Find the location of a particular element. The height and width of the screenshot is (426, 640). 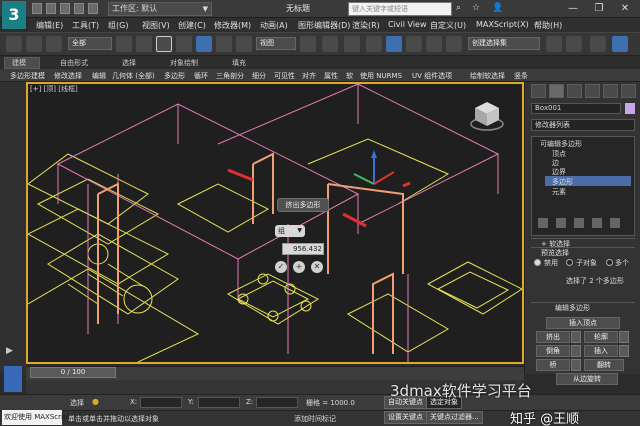

pivot-center-icon is located at coordinates (308, 44).